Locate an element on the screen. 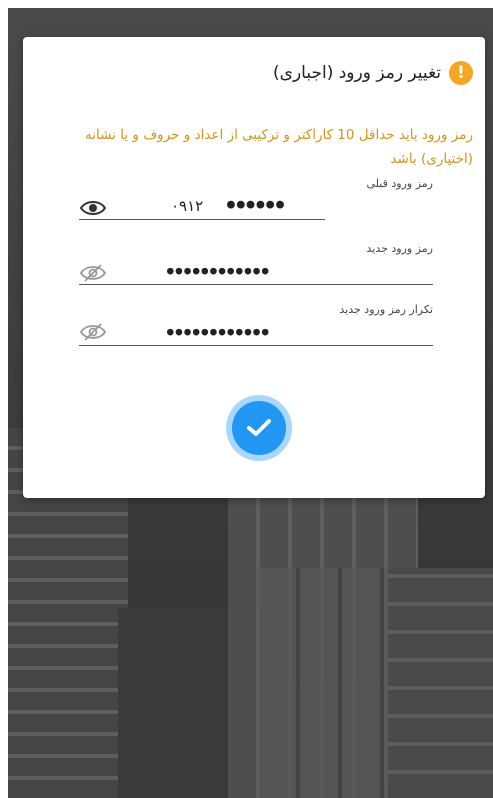 Image resolution: width=493 pixels, height=798 pixels. dialog-header: ! تغییر رمز ورود (اجباری) is located at coordinates (373, 73).